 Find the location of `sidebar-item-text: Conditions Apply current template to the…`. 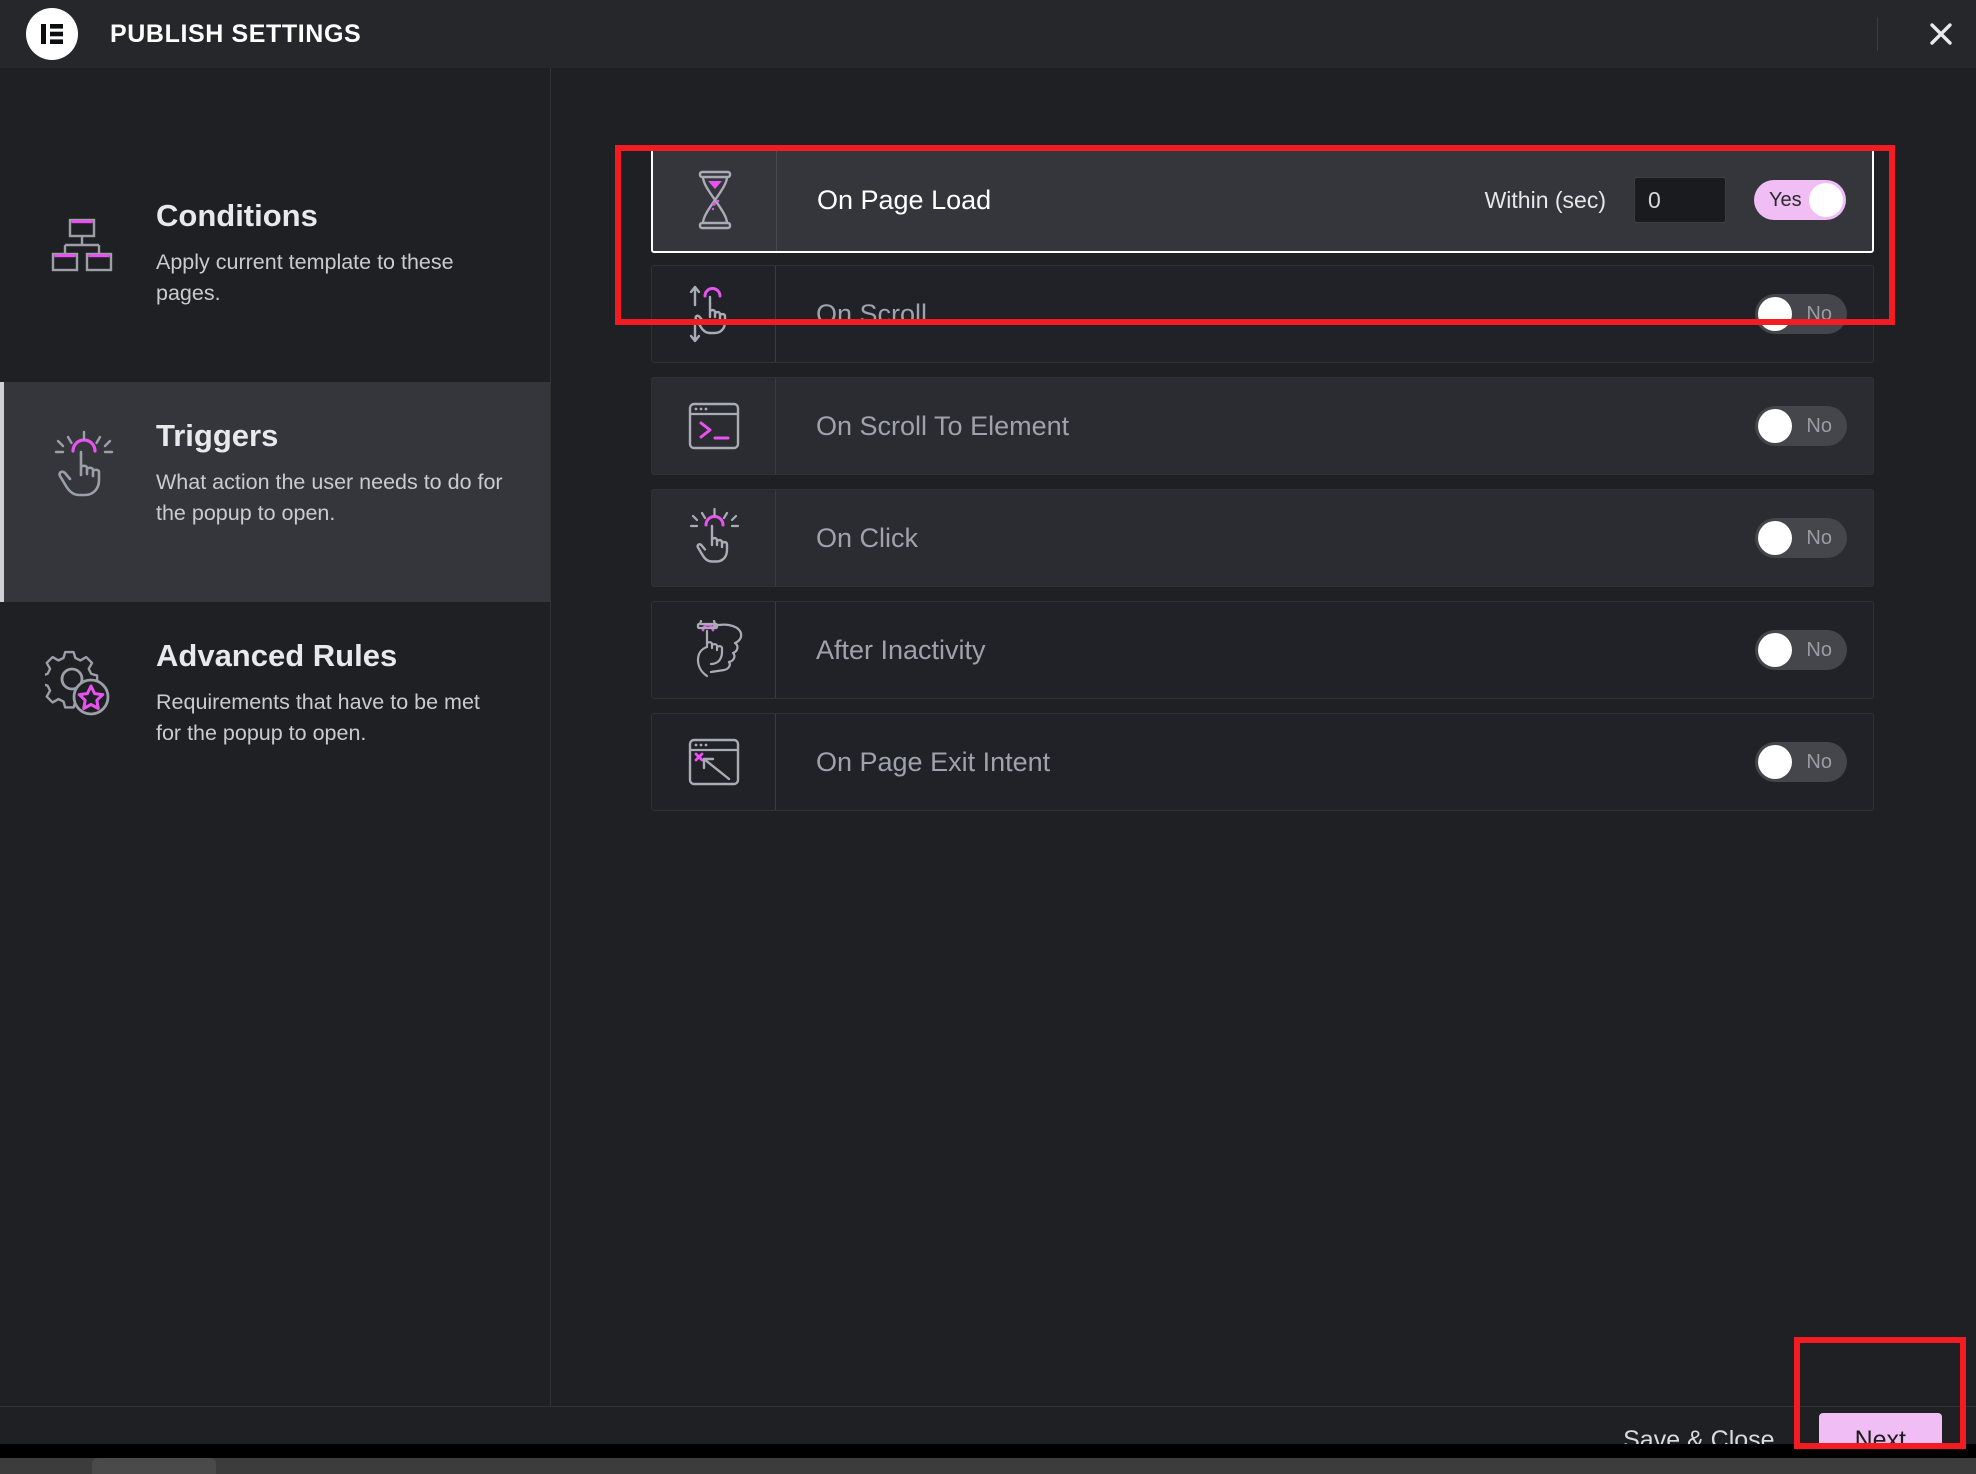

sidebar-item-text: Conditions Apply current template to the… is located at coordinates (333, 252).